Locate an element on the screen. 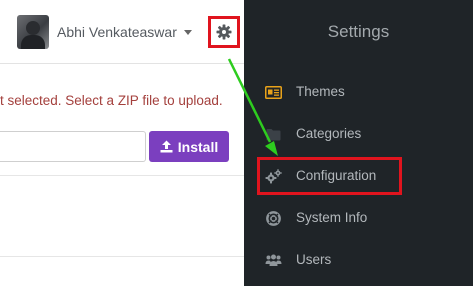 The image size is (473, 286). settings-item-users: Users is located at coordinates (358, 260).